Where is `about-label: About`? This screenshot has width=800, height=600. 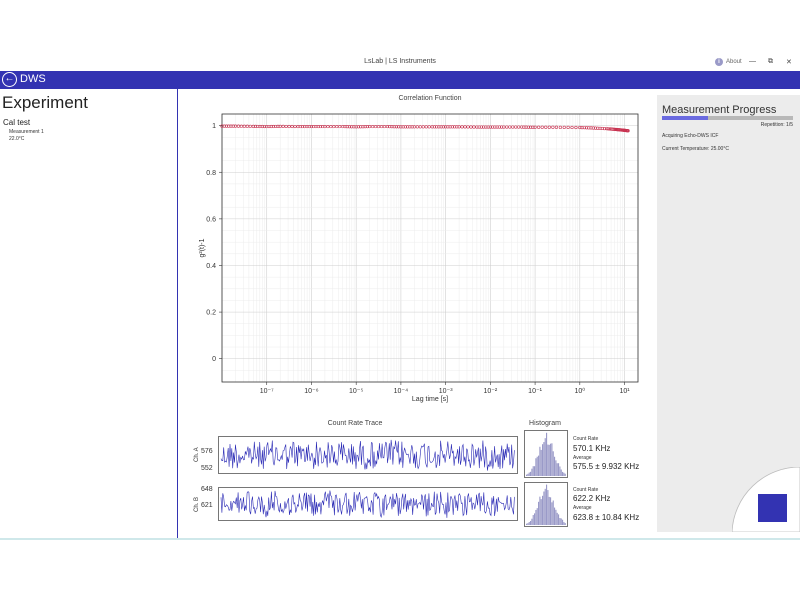 about-label: About is located at coordinates (734, 62).